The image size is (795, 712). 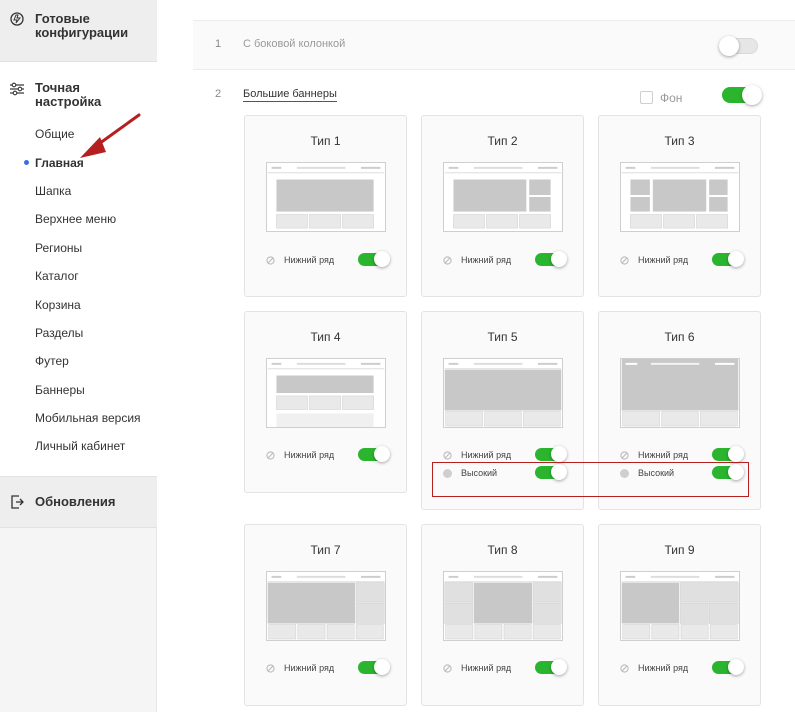 What do you see at coordinates (53, 191) in the screenshot?
I see `sidebar-item-header: Шапка` at bounding box center [53, 191].